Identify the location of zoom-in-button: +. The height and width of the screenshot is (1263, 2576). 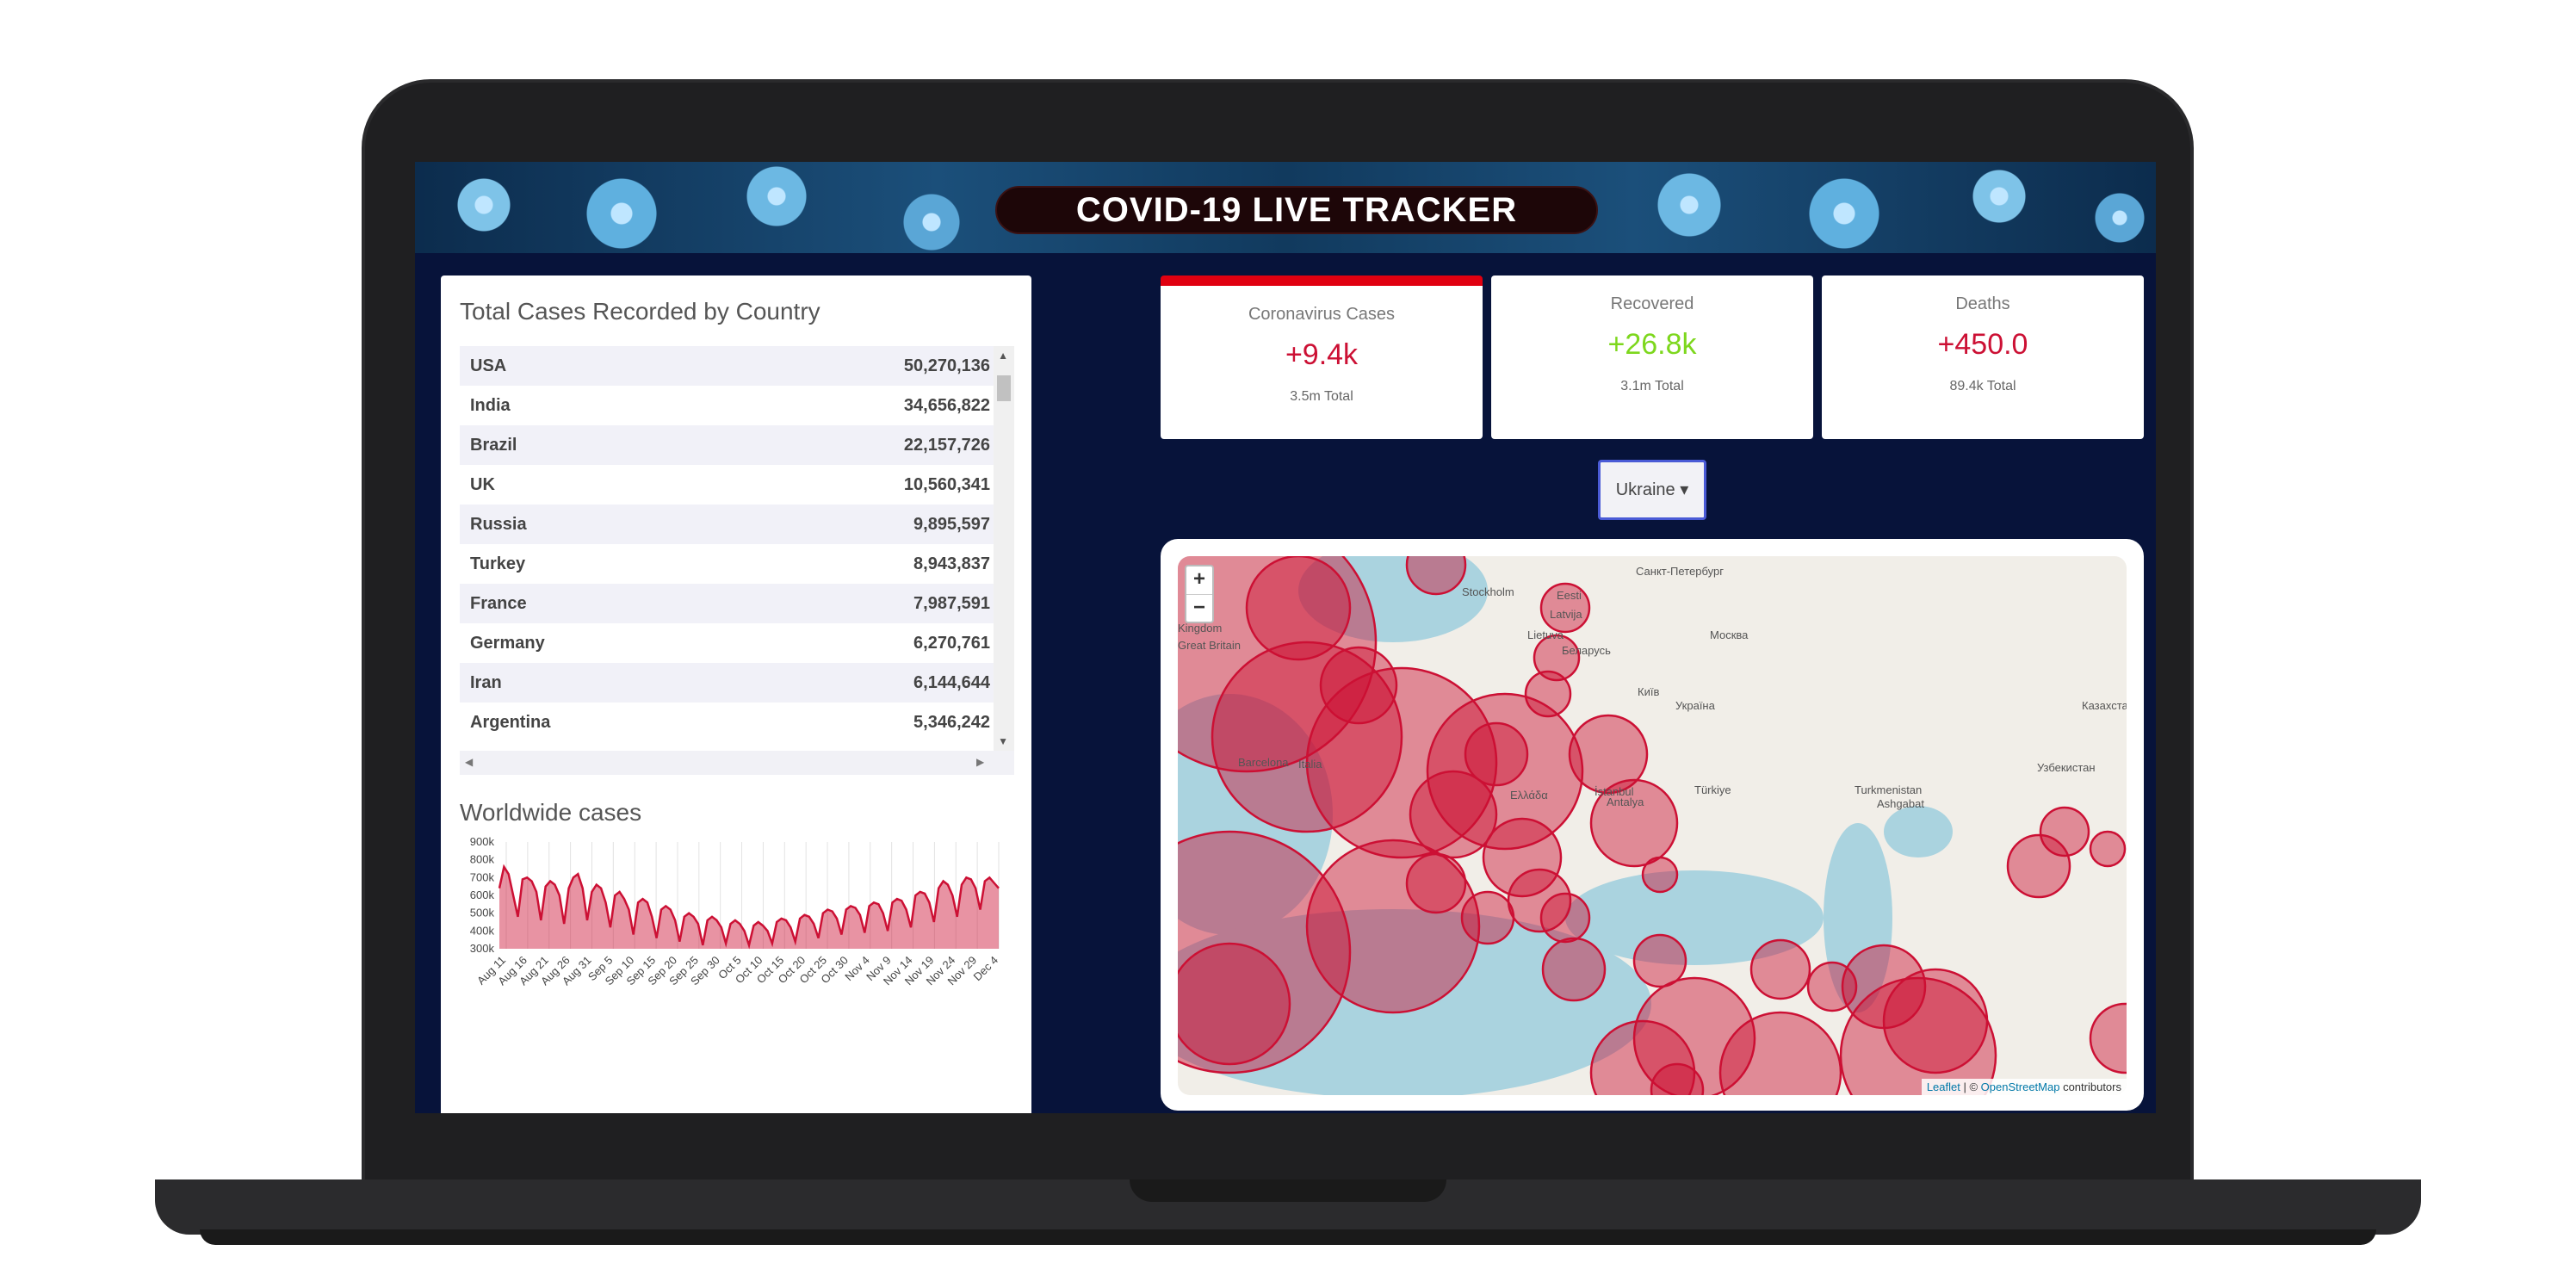
(1199, 580).